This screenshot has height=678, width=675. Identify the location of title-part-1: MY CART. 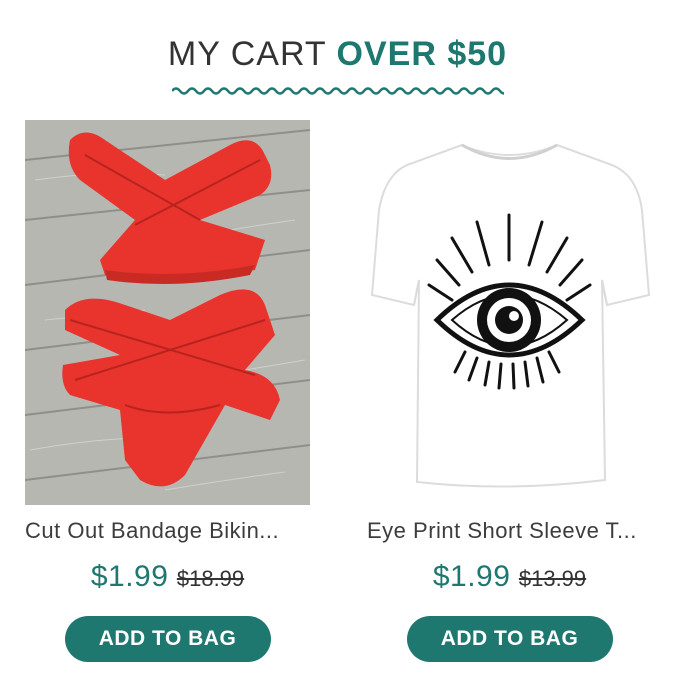
(252, 54).